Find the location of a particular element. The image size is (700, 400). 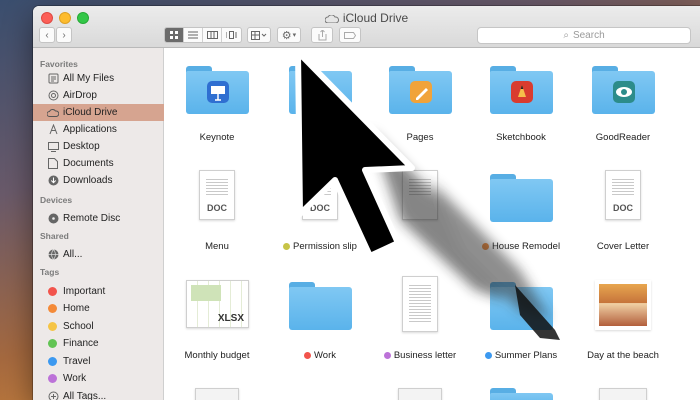

file-item-business-letter: Business letter is located at coordinates (420, 321).